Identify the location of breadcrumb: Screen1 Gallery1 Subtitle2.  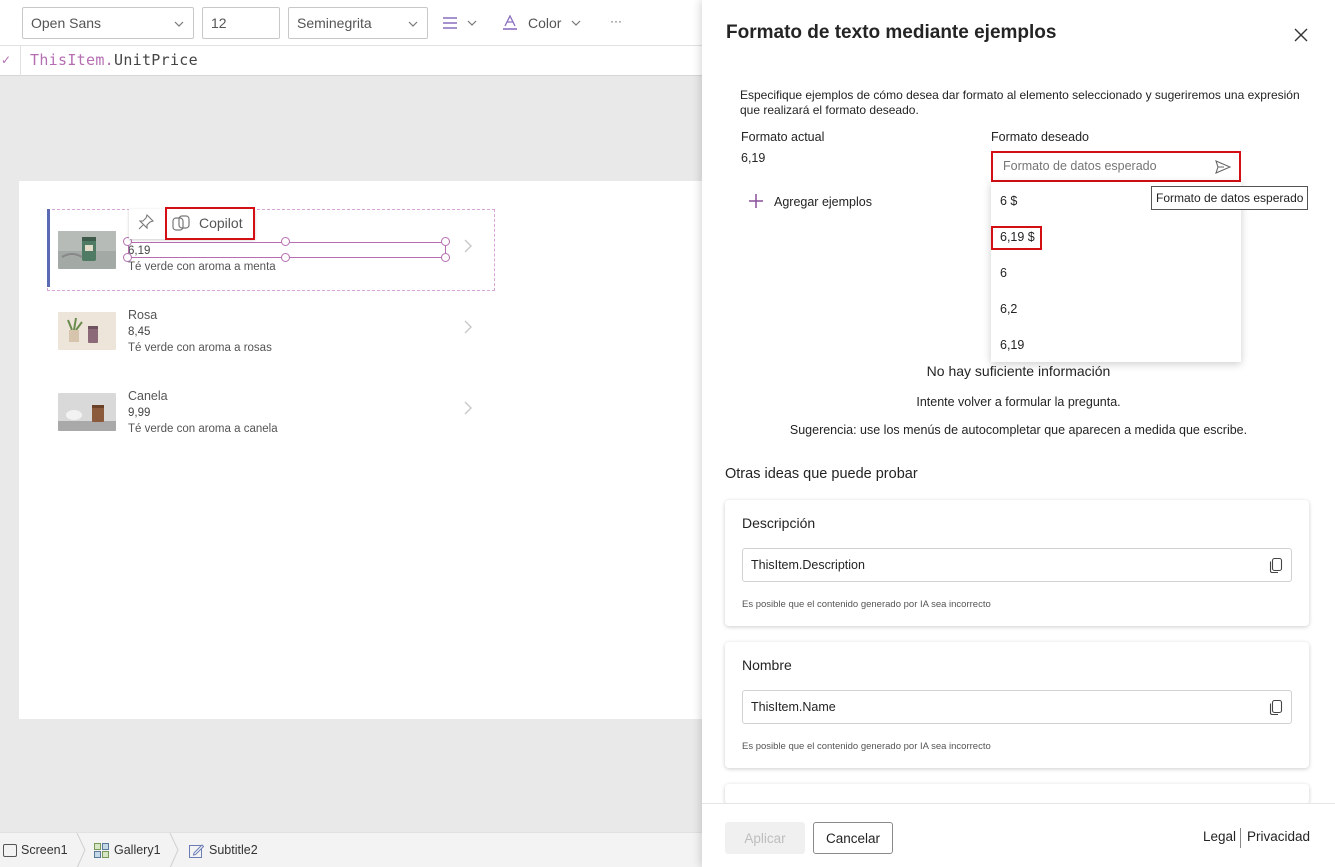
(351, 849).